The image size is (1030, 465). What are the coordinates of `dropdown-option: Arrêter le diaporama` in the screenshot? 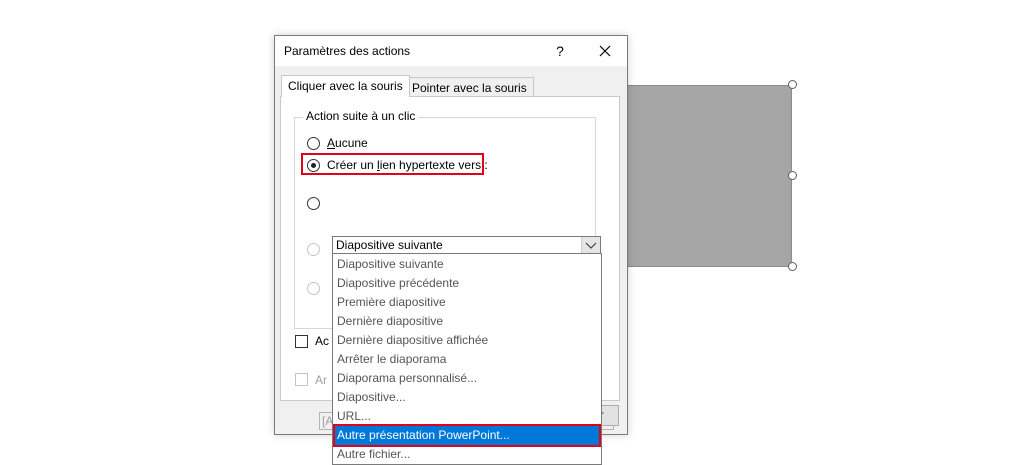 It's located at (467, 359).